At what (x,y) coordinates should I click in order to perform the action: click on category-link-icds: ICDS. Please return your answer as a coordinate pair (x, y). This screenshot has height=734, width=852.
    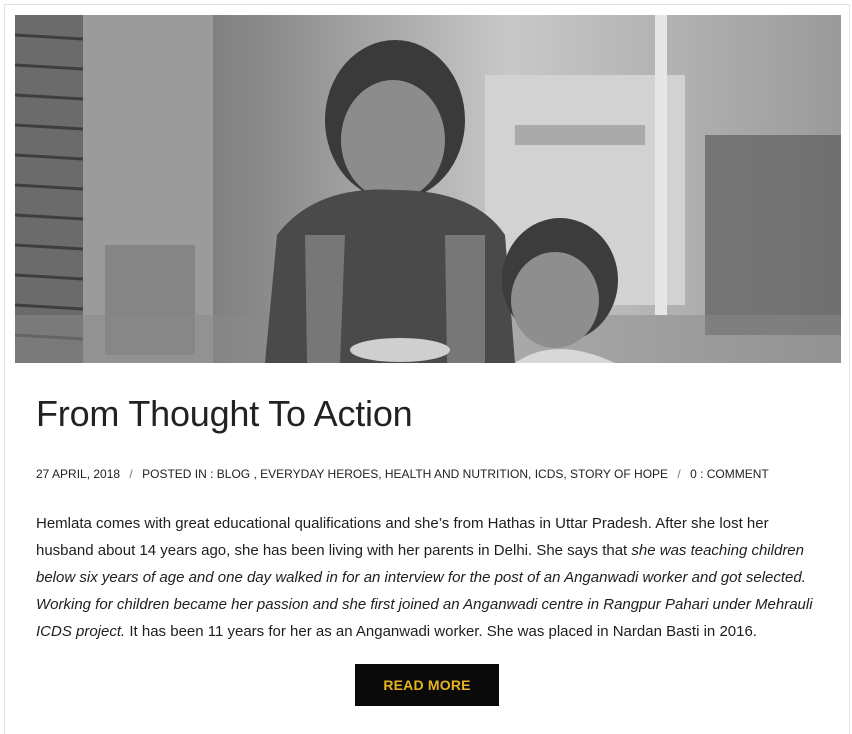
    Looking at the image, I should click on (549, 474).